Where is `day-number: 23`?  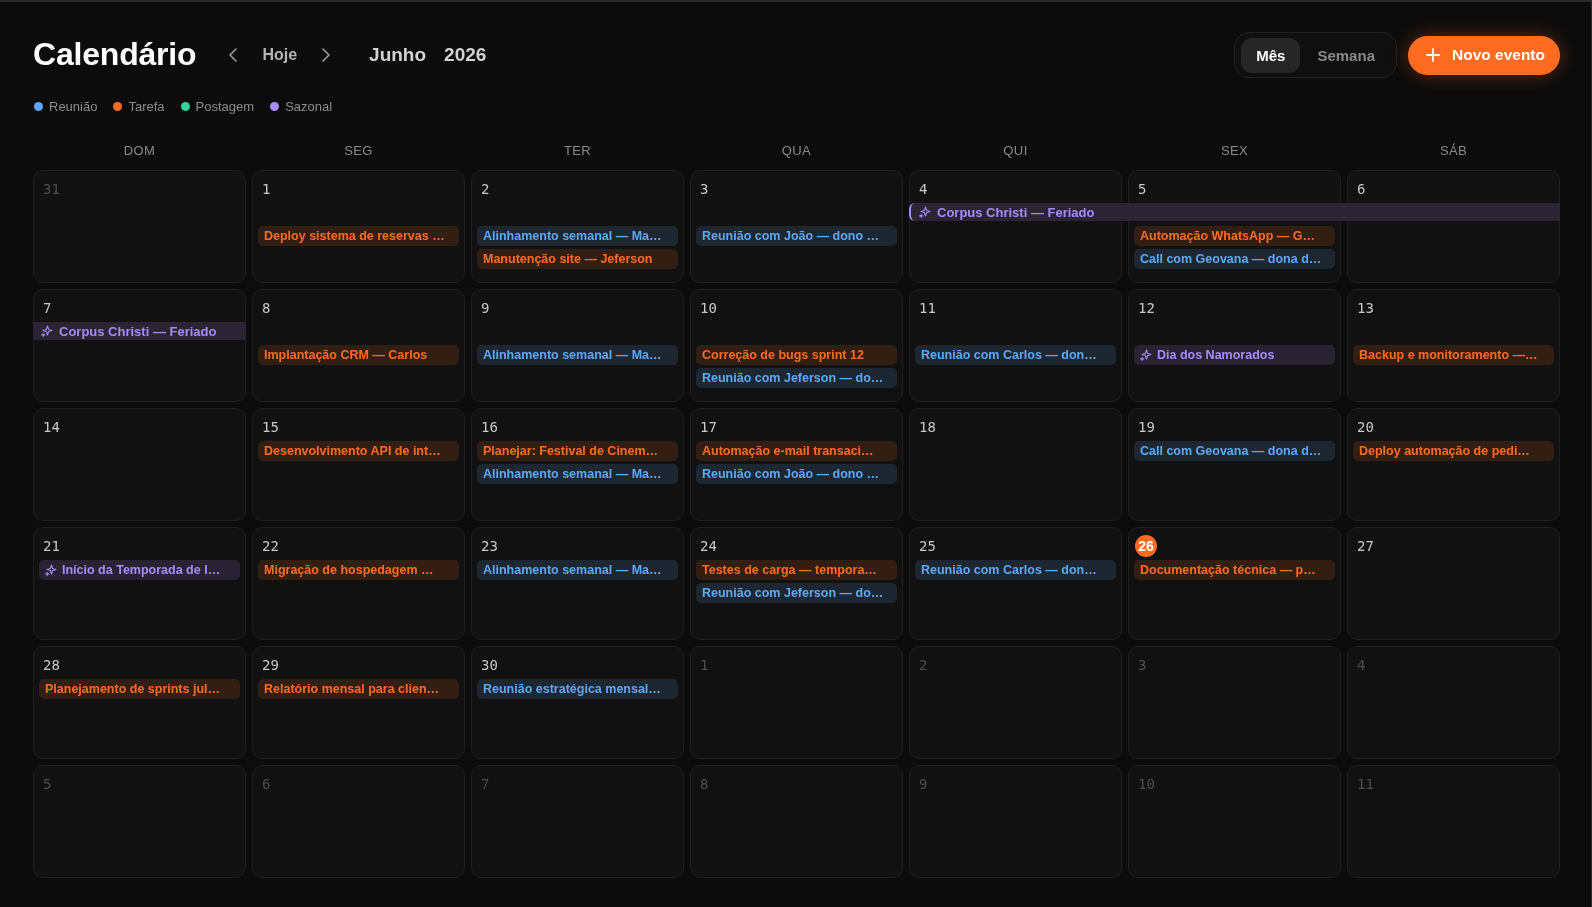 day-number: 23 is located at coordinates (489, 546).